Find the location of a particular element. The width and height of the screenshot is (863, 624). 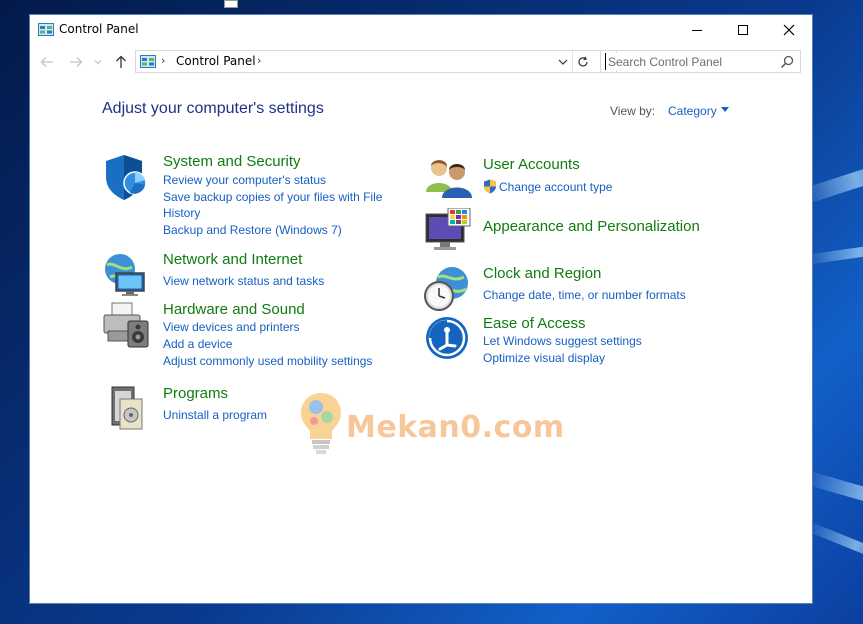

ease-of-access-icon is located at coordinates (448, 339).